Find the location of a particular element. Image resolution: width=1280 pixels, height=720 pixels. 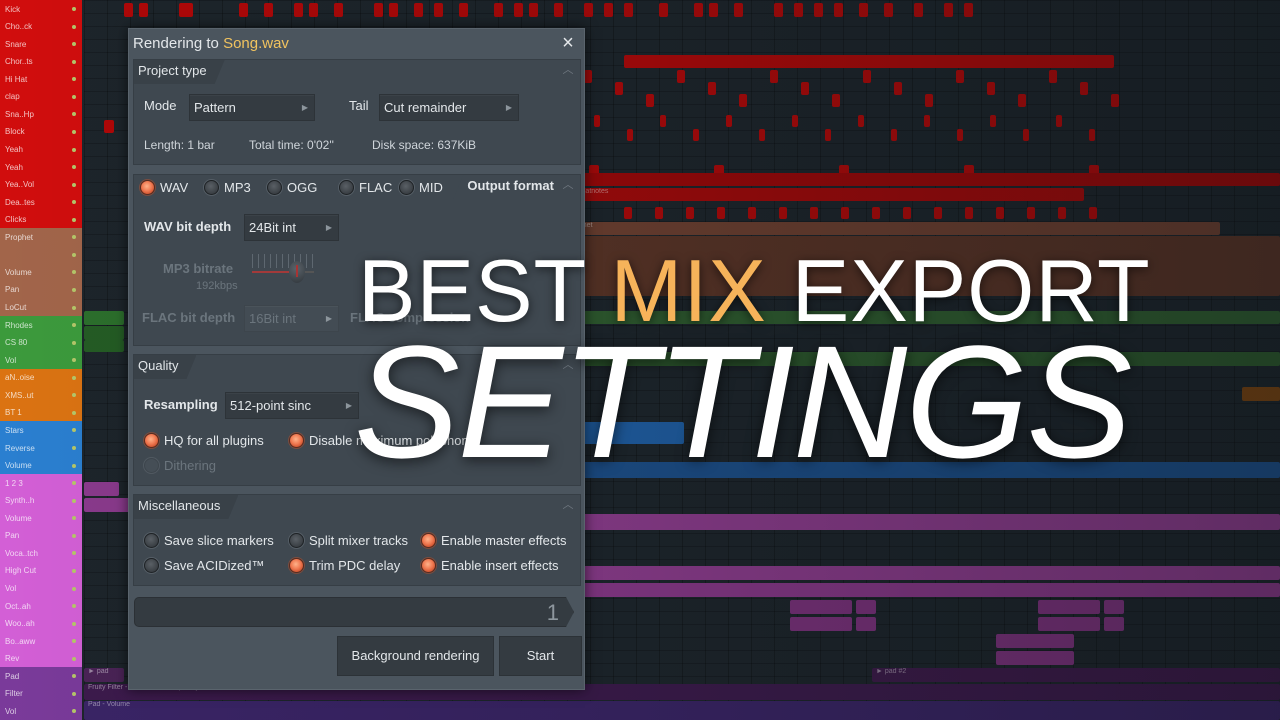

tail-value: Cut remainder is located at coordinates (425, 107).